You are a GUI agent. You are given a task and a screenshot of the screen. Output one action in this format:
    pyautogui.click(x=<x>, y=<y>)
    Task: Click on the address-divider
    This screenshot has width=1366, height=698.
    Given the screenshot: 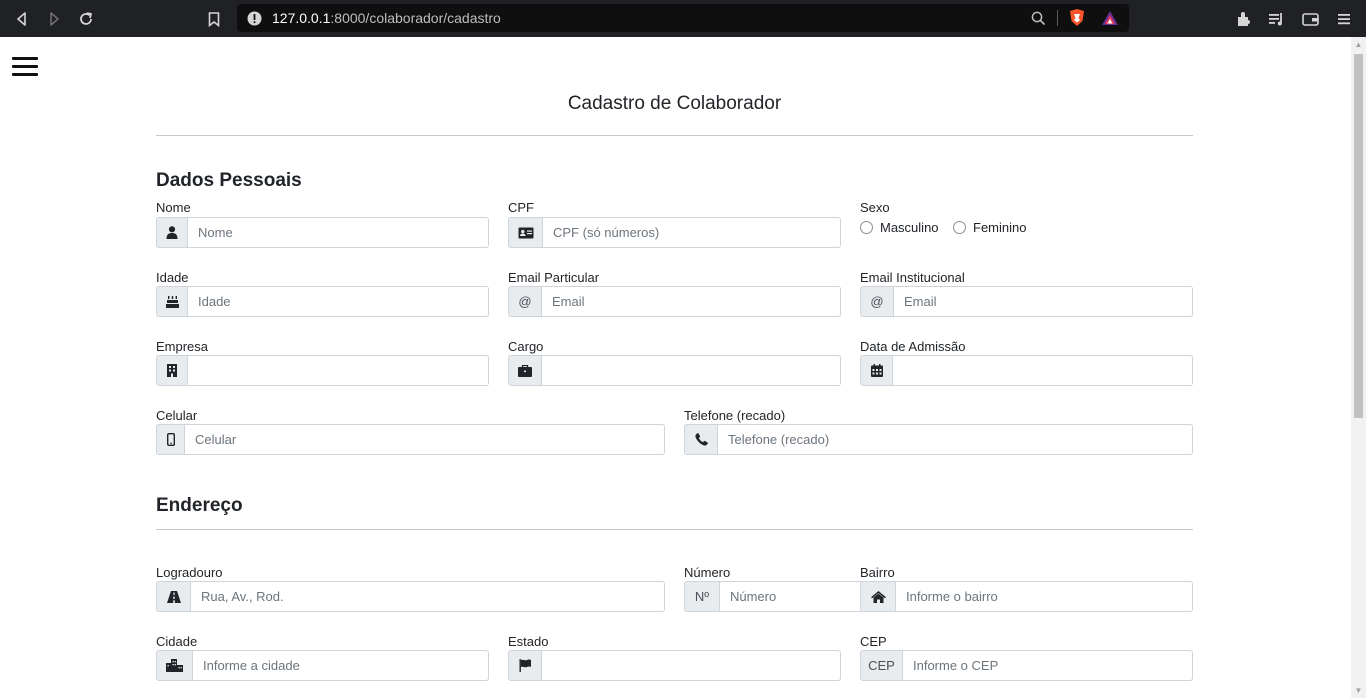 What is the action you would take?
    pyautogui.click(x=674, y=529)
    